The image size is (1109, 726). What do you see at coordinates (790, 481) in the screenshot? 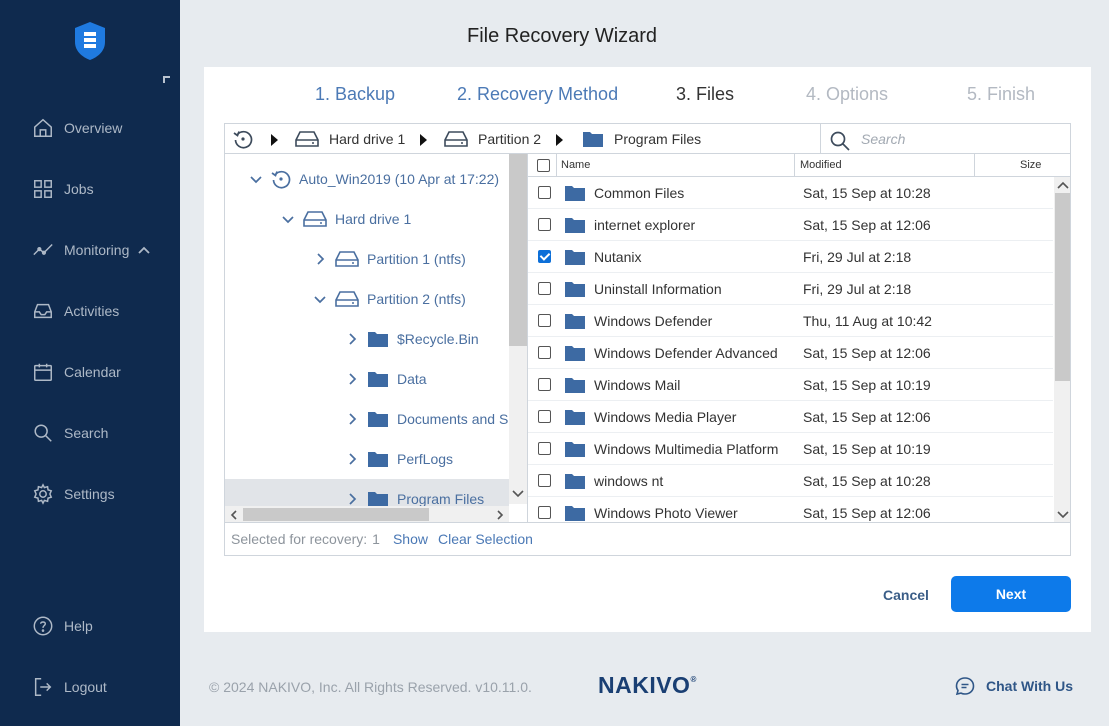
I see `table-row: windows nt Sat, 15 Sep at 10:28` at bounding box center [790, 481].